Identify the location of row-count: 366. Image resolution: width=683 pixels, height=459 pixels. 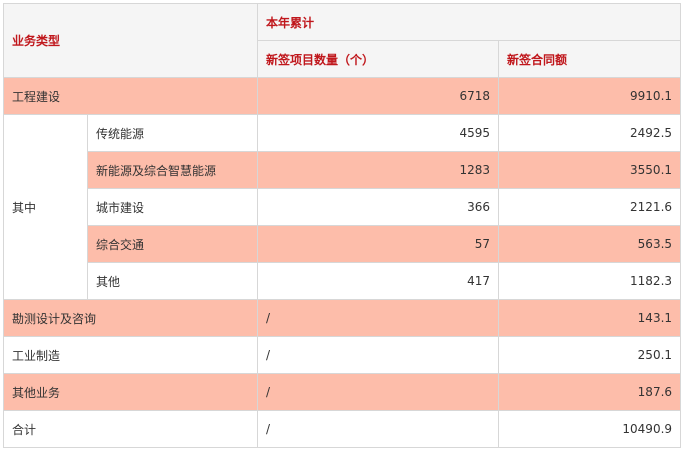
(378, 207).